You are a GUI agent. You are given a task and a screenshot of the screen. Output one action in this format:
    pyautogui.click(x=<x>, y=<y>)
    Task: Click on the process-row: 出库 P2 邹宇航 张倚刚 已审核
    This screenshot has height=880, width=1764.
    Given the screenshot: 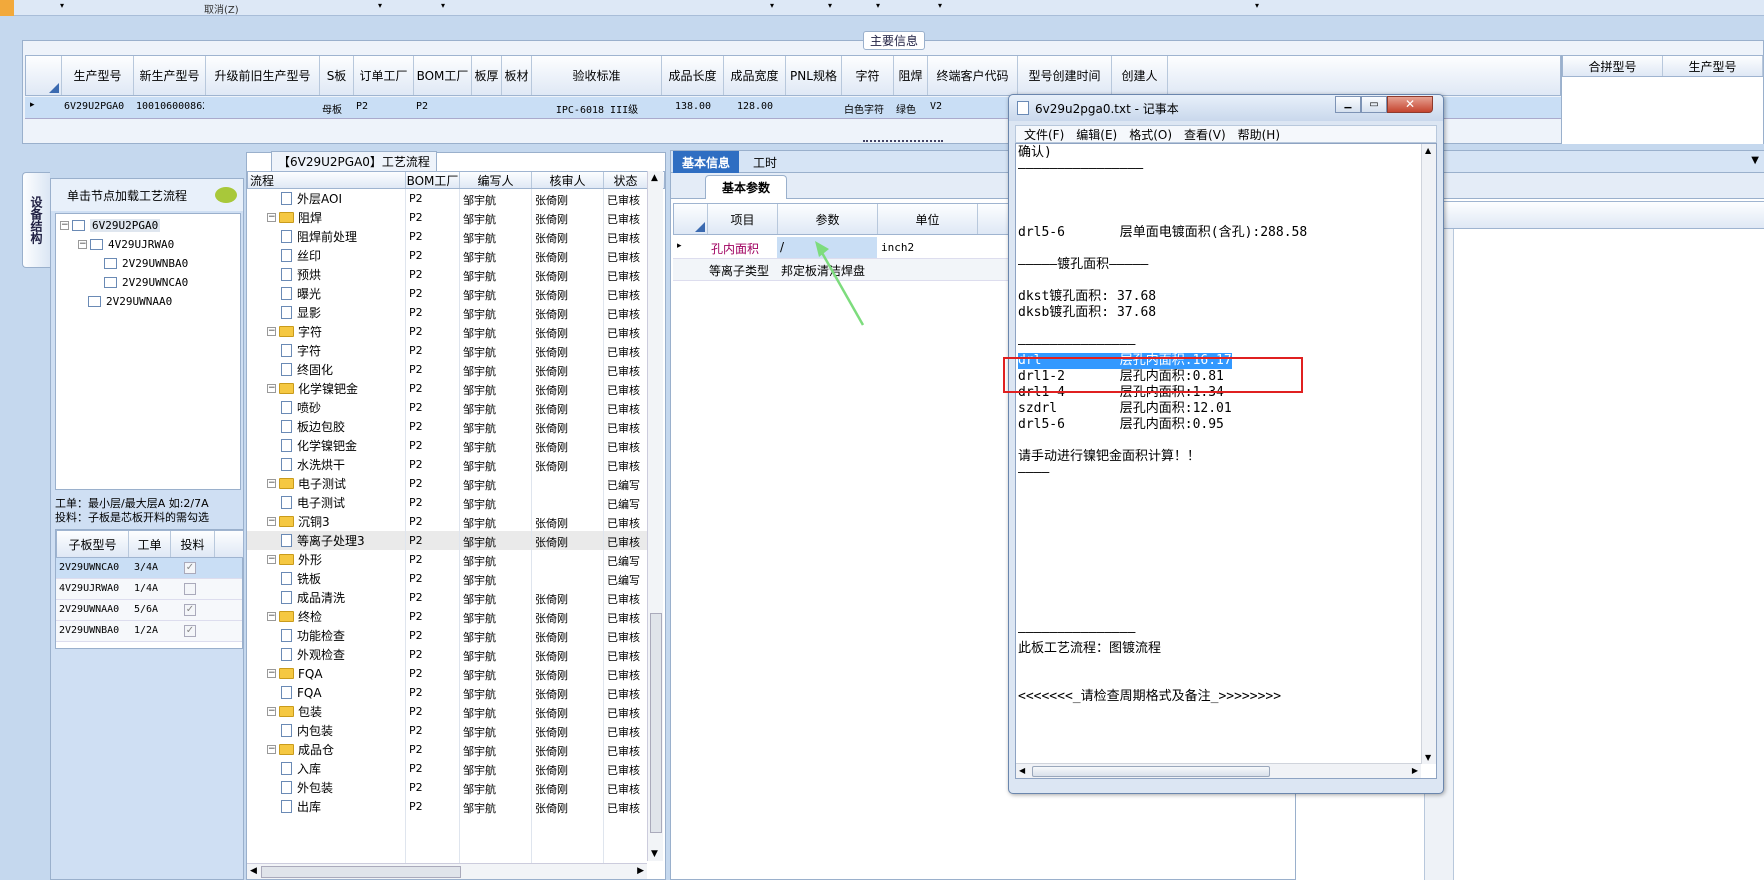 What is the action you would take?
    pyautogui.click(x=447, y=806)
    